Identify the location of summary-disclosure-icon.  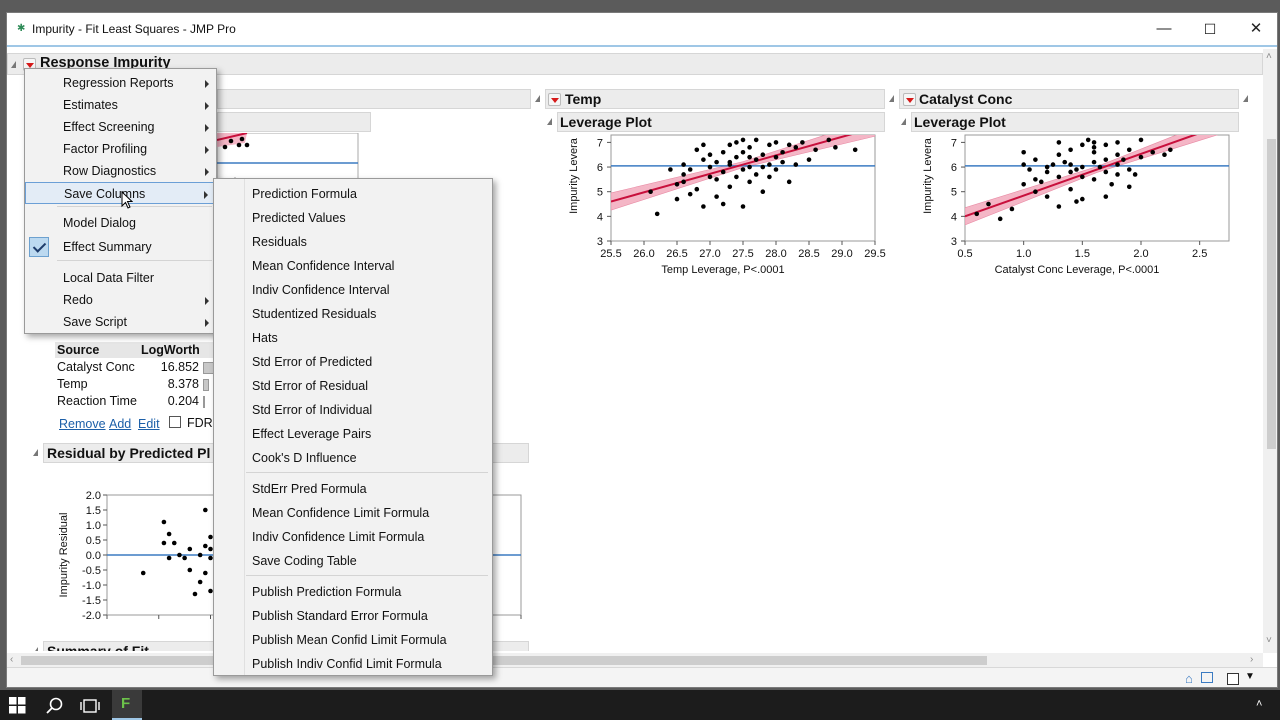
(35, 649).